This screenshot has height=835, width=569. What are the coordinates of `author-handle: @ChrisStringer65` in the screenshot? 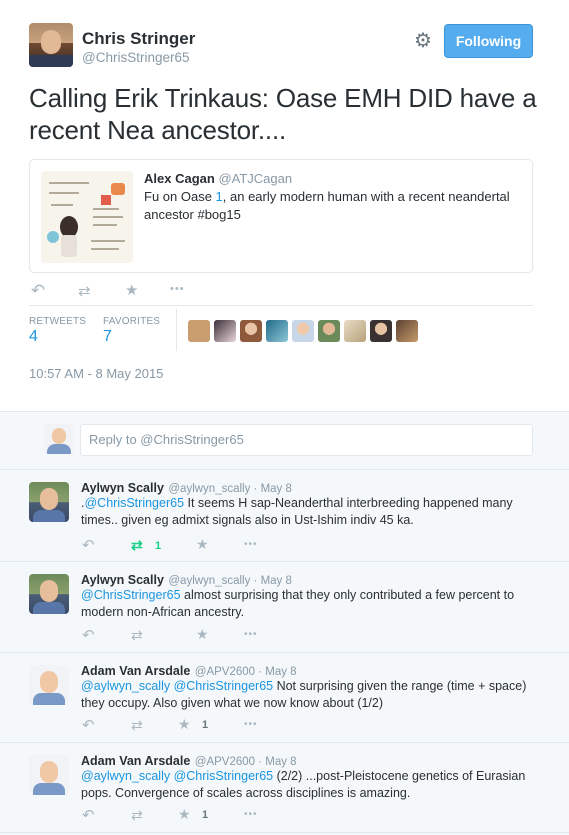 It's located at (136, 57).